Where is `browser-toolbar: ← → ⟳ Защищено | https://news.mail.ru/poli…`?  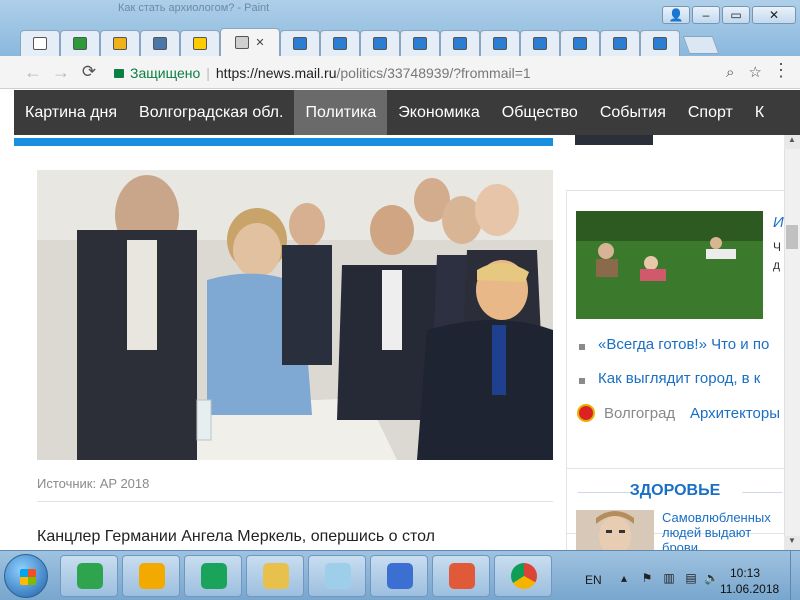
browser-toolbar: ← → ⟳ Защищено | https://news.mail.ru/poli… is located at coordinates (400, 72).